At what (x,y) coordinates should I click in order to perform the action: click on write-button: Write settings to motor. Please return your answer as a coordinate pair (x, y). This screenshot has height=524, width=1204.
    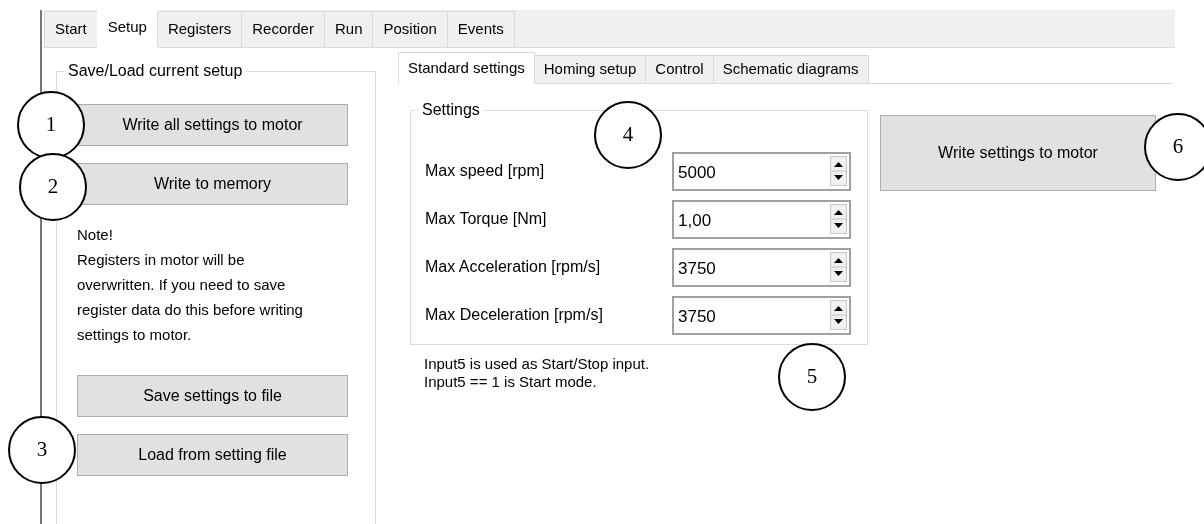
    Looking at the image, I should click on (1018, 153).